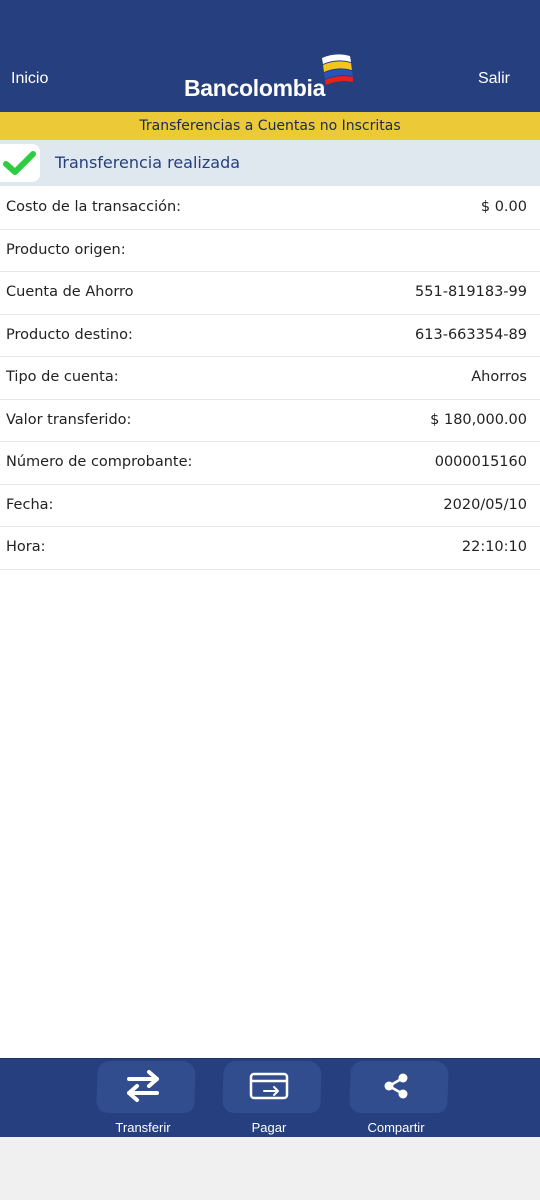  What do you see at coordinates (494, 79) in the screenshot?
I see `salir-link: Salir` at bounding box center [494, 79].